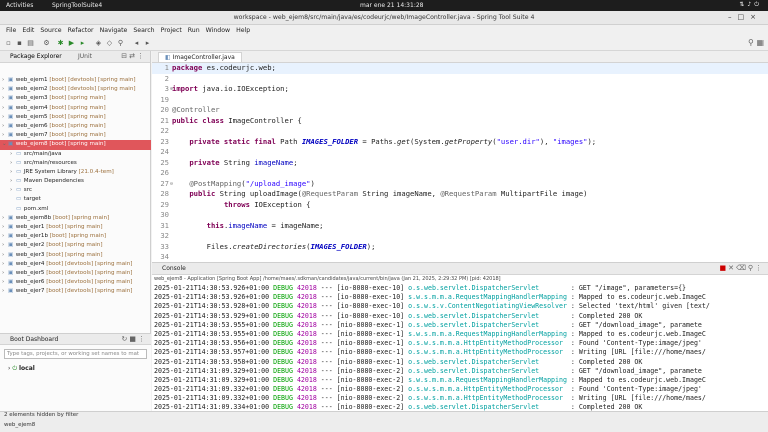 The width and height of the screenshot is (768, 432). I want to click on debug-icon: ✱, so click(60, 43).